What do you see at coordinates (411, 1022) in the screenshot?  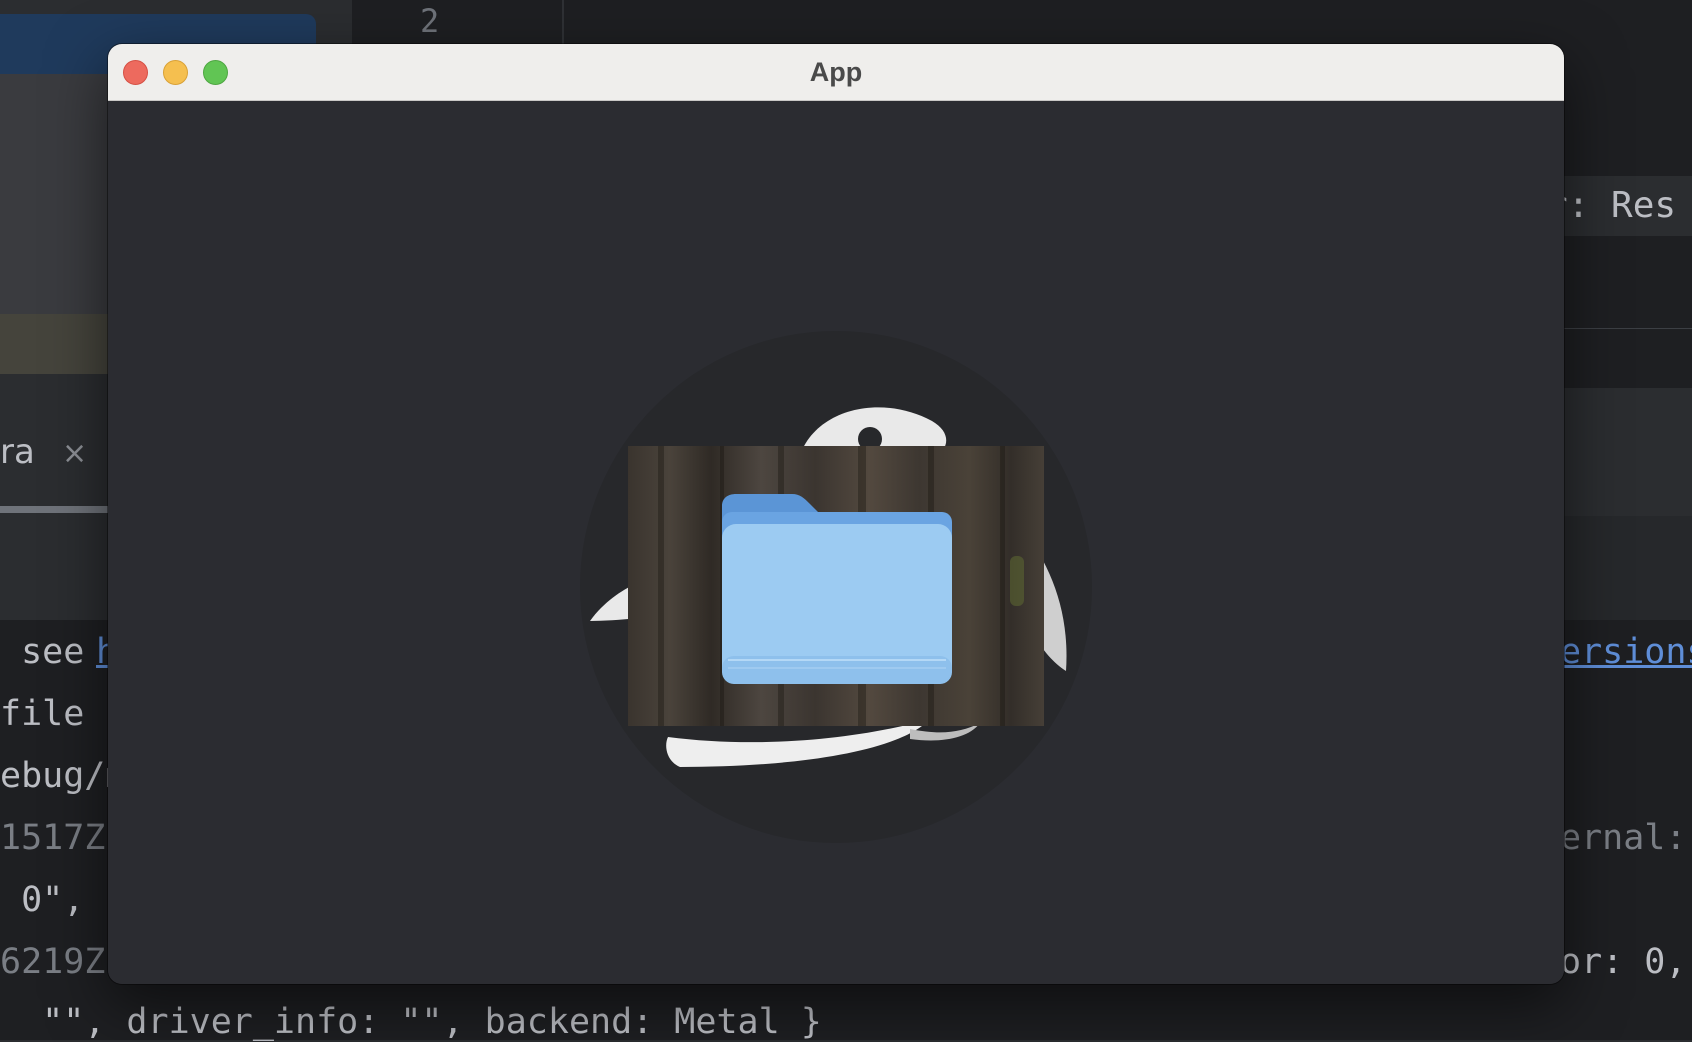 I see `console-line-7: "", driver_info: "", backend: Metal }` at bounding box center [411, 1022].